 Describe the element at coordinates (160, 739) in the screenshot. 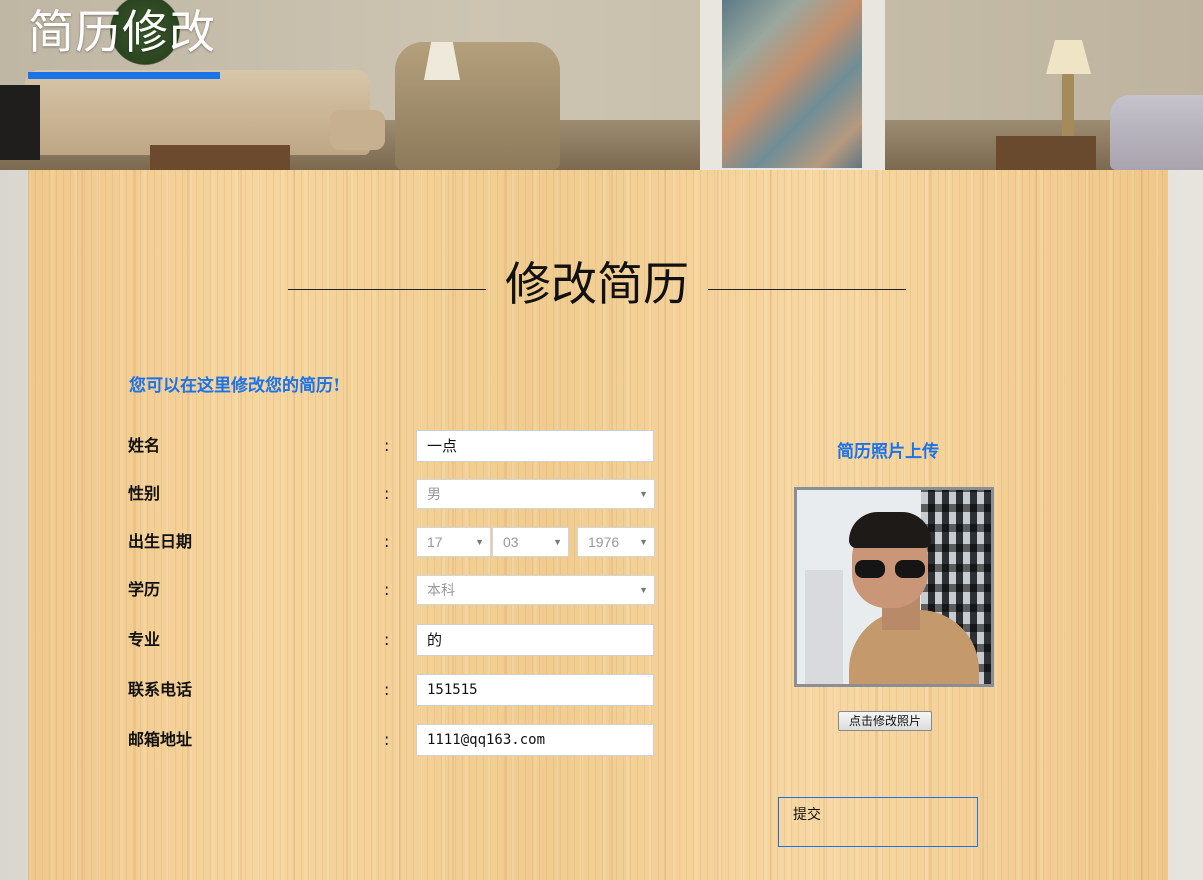

I see `email-label: 邮箱地址` at that location.